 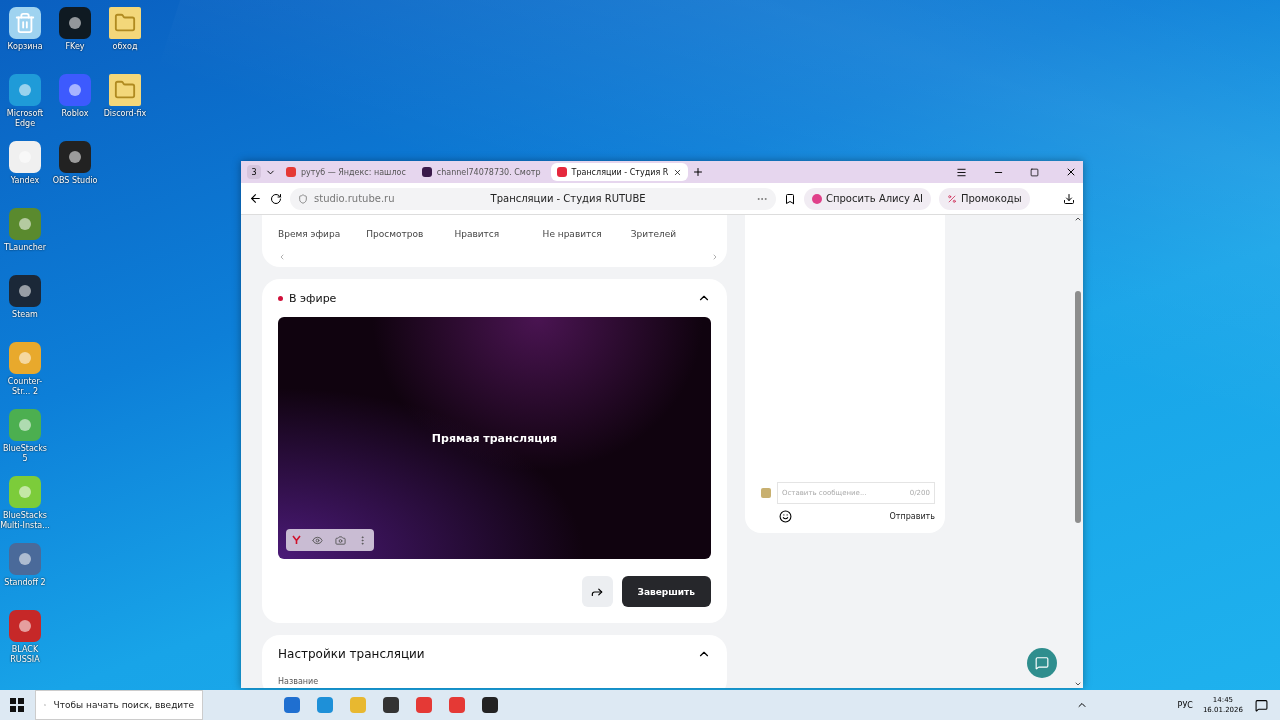 I want to click on promo-button: Промокоды, so click(x=984, y=198).